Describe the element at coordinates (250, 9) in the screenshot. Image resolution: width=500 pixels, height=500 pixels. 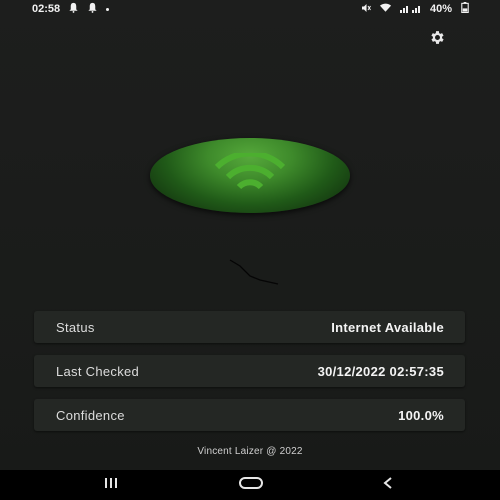
I see `status-bar: 02:58 40%` at that location.